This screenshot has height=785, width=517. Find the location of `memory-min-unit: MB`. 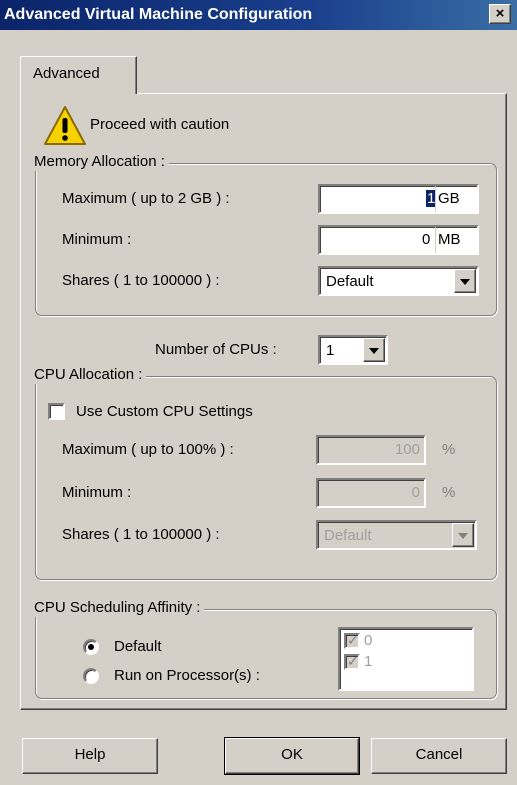

memory-min-unit: MB is located at coordinates (449, 239).